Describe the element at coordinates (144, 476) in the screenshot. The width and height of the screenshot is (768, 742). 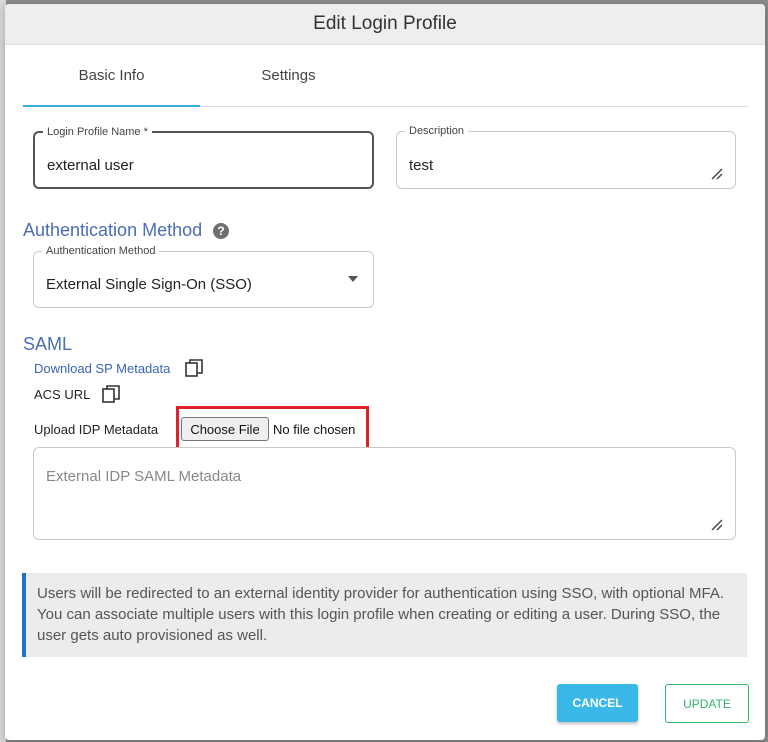
I see `idp-metadata-placeholder: External IDP SAML Metadata` at that location.